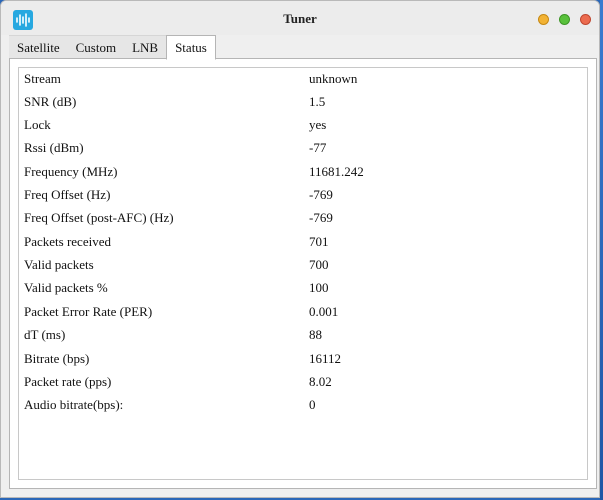 This screenshot has width=603, height=500. What do you see at coordinates (303, 218) in the screenshot?
I see `status-row-freq-offset-post-afc: Freq Offset (post-AFC) (Hz) -769` at bounding box center [303, 218].